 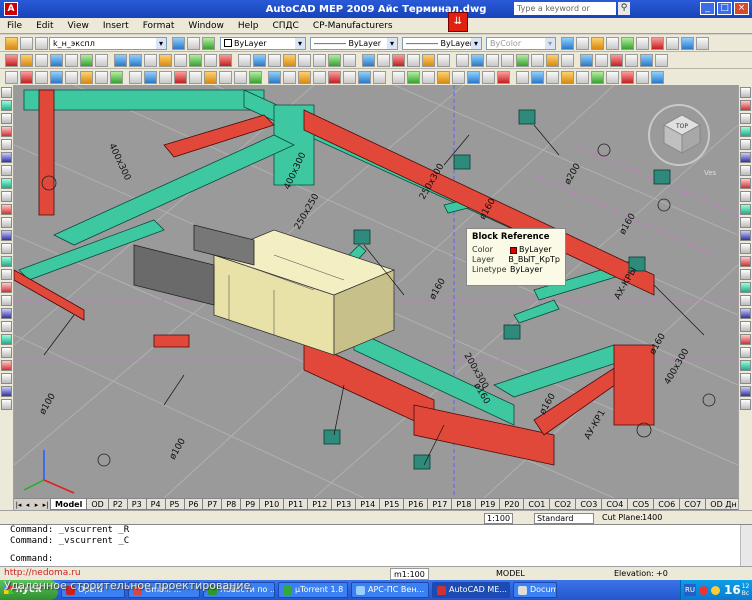 I want to click on point-tool-icon, so click(x=6, y=222).